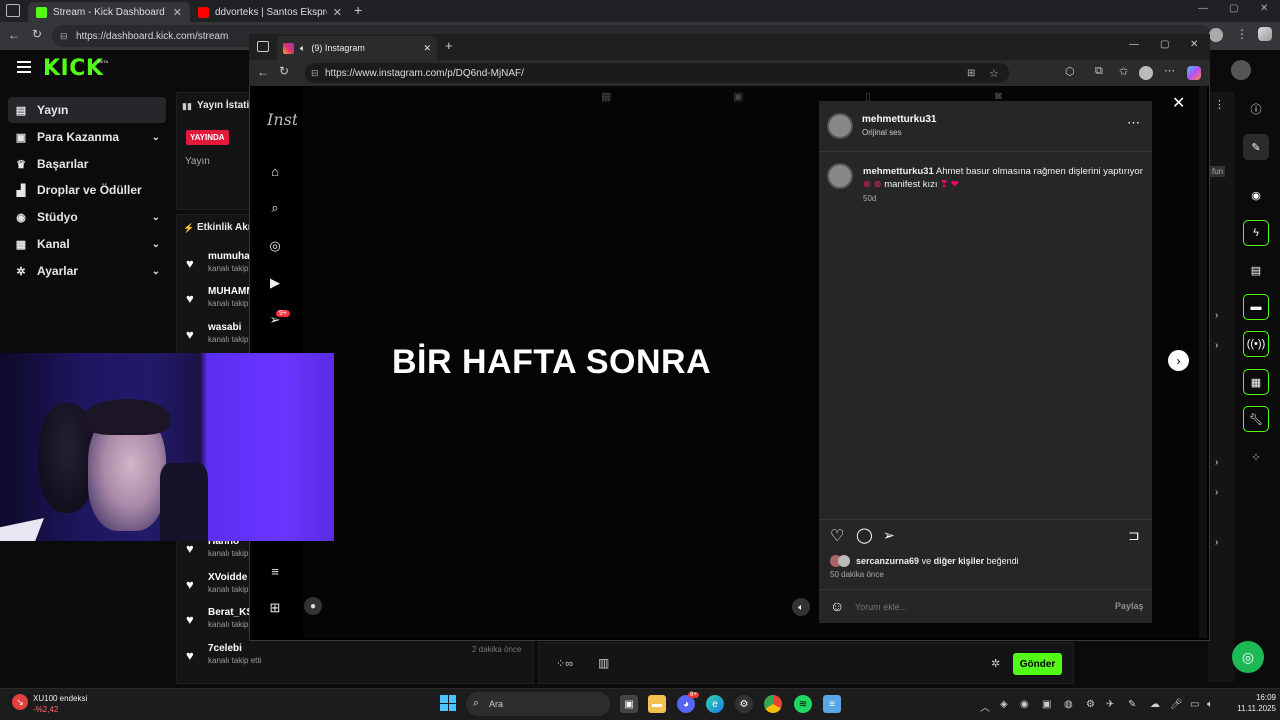 The height and width of the screenshot is (720, 1280). What do you see at coordinates (24, 67) in the screenshot?
I see `hamburger-menu-icon` at bounding box center [24, 67].